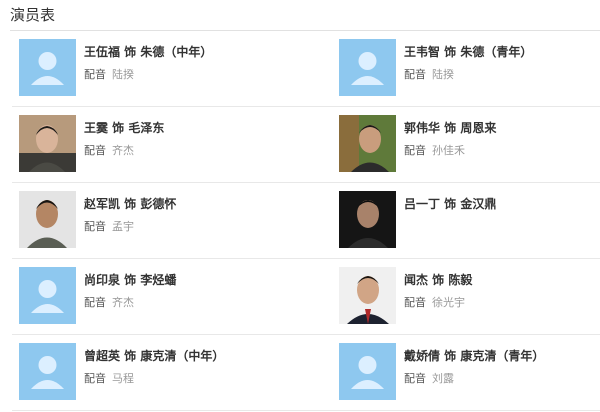 The image size is (600, 412). What do you see at coordinates (429, 378) in the screenshot?
I see `voice-actor-line: 配音 刘露` at bounding box center [429, 378].